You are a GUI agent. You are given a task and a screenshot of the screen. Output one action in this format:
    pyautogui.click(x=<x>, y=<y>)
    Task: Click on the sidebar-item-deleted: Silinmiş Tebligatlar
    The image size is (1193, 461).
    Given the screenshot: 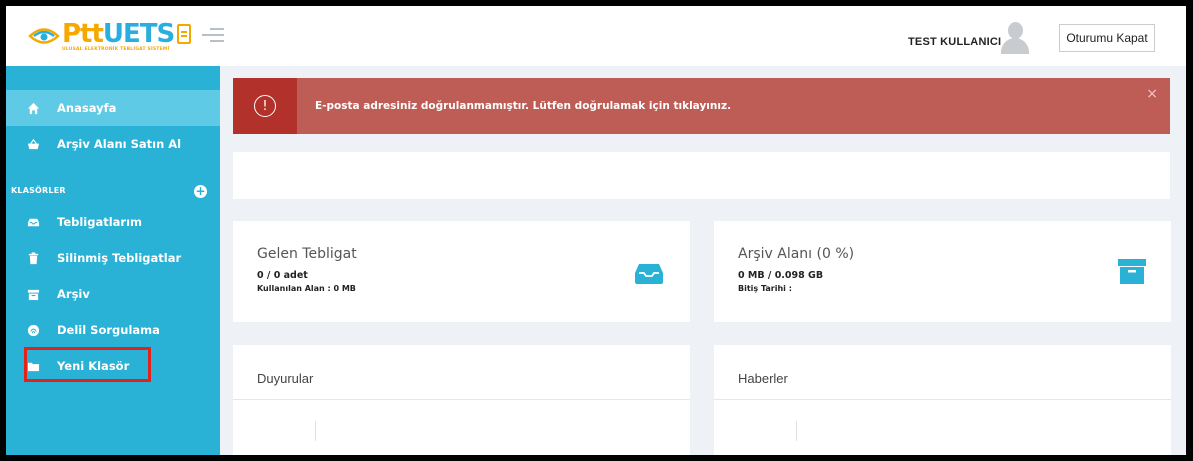 What is the action you would take?
    pyautogui.click(x=113, y=258)
    